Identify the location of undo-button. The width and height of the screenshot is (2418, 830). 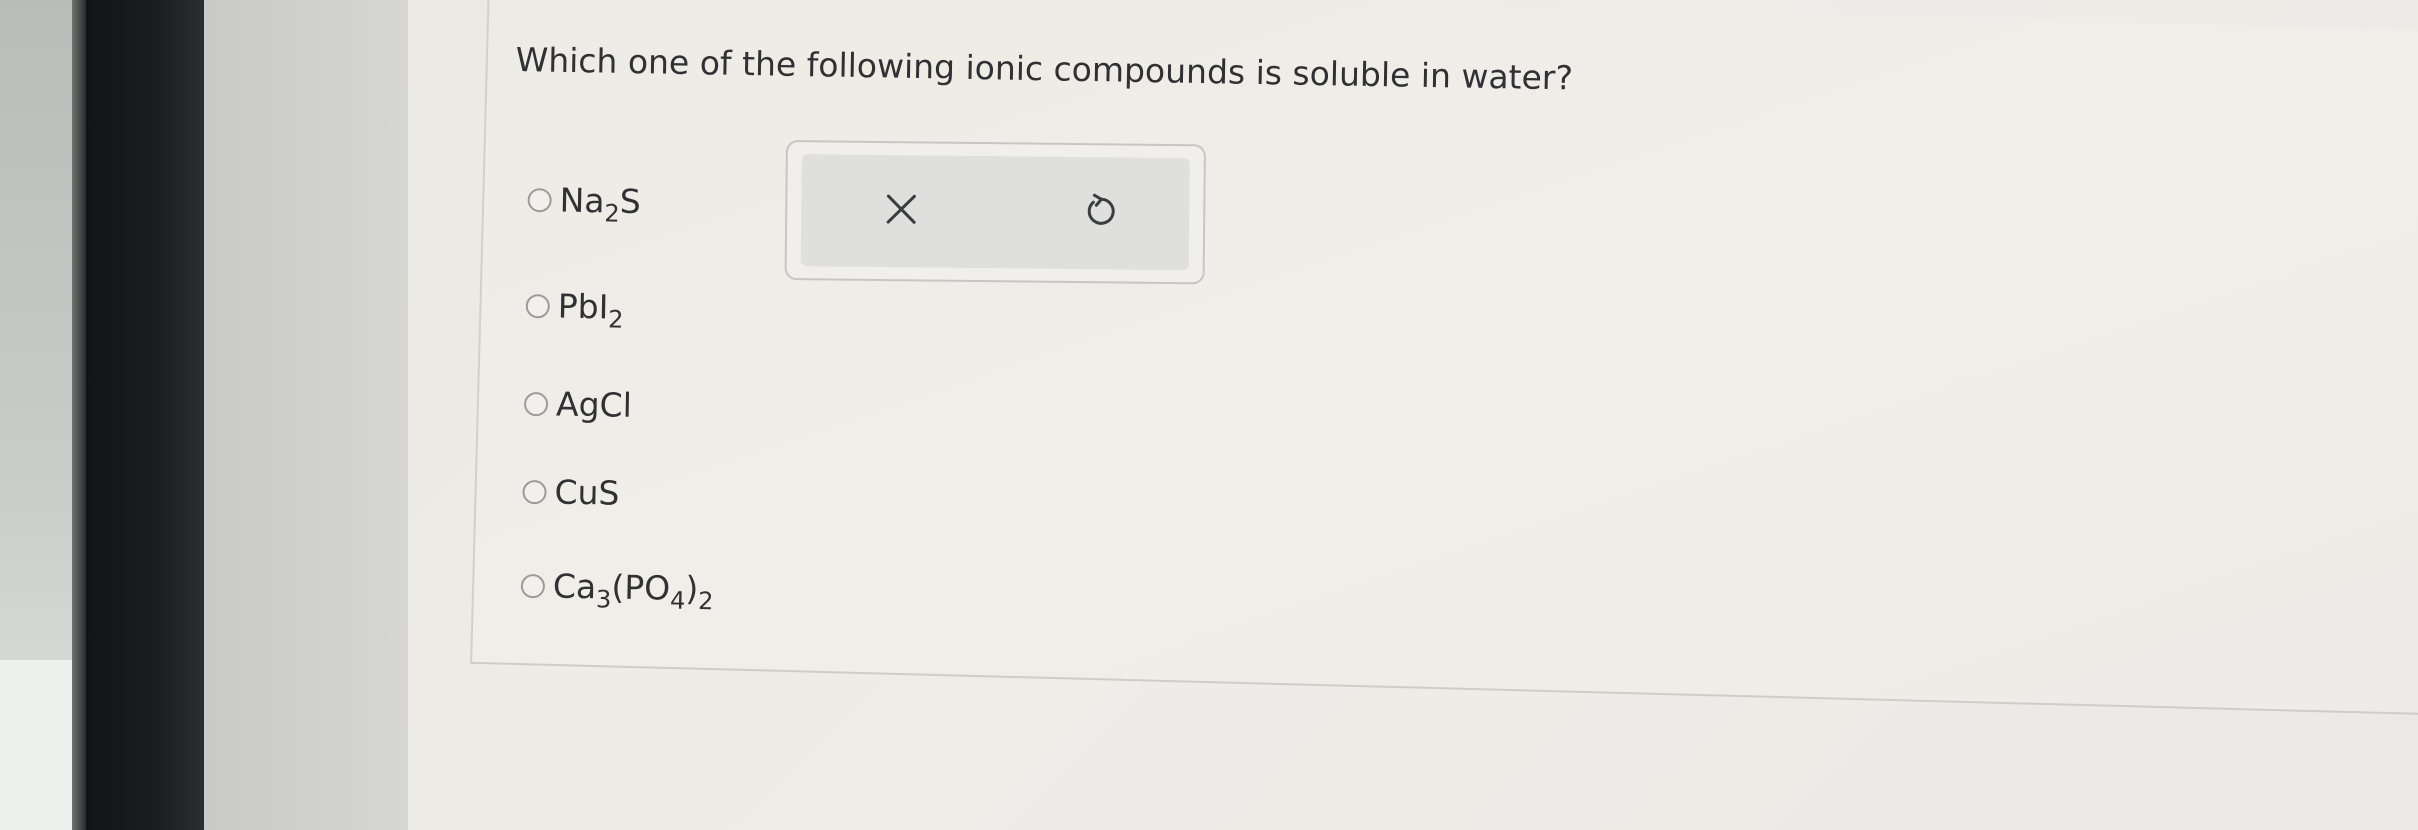
(1101, 211).